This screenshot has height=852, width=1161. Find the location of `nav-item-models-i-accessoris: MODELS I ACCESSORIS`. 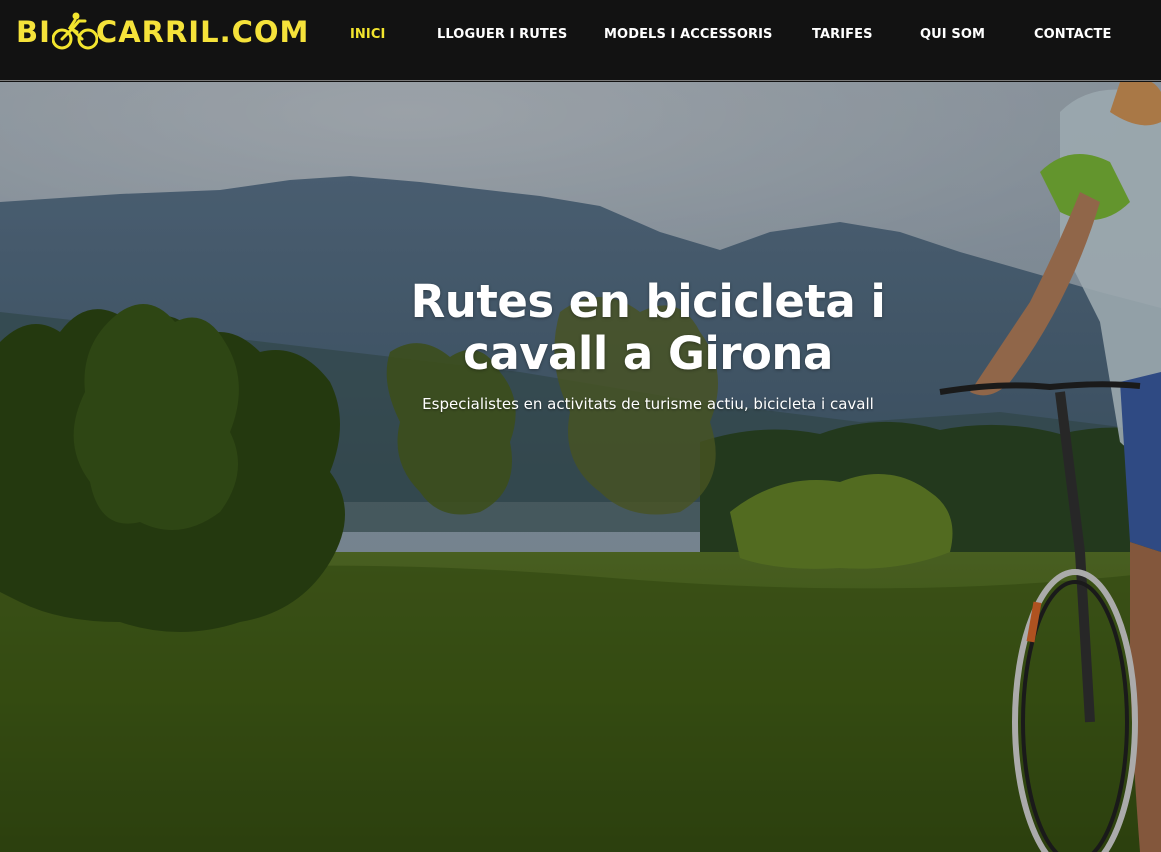

nav-item-models-i-accessoris: MODELS I ACCESSORIS is located at coordinates (688, 34).